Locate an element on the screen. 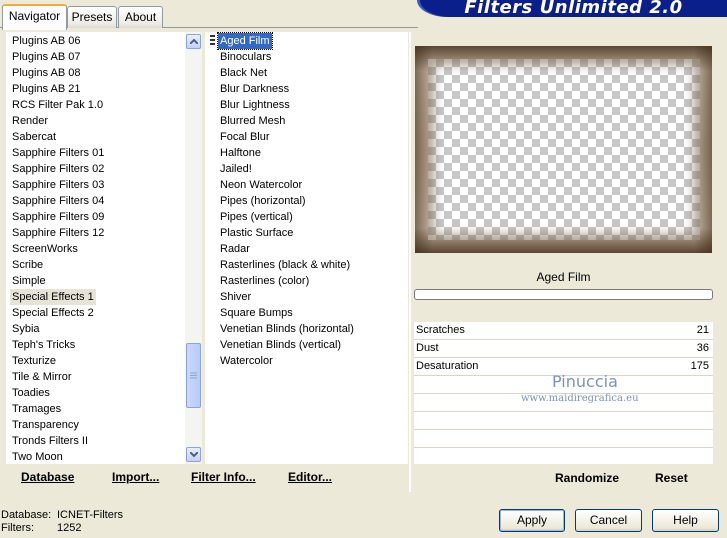  category-scrollbar is located at coordinates (193, 248).